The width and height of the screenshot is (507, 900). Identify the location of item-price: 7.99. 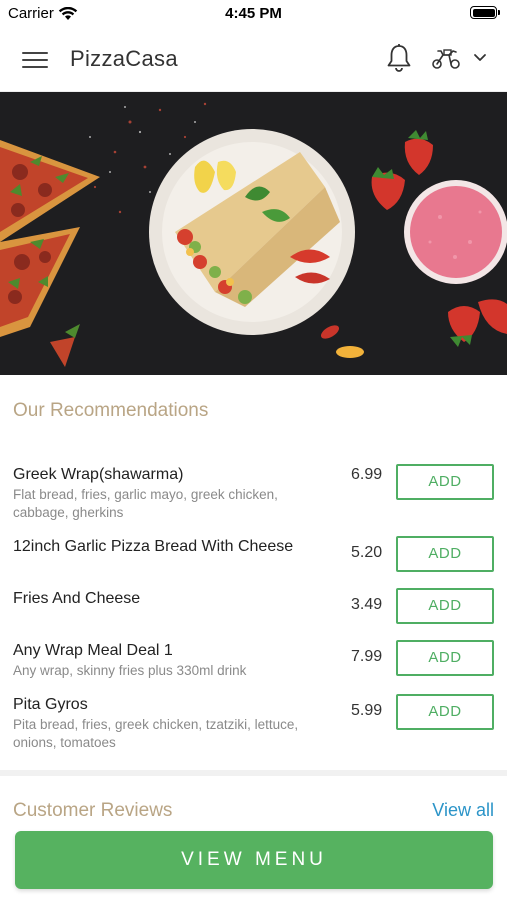
(367, 656).